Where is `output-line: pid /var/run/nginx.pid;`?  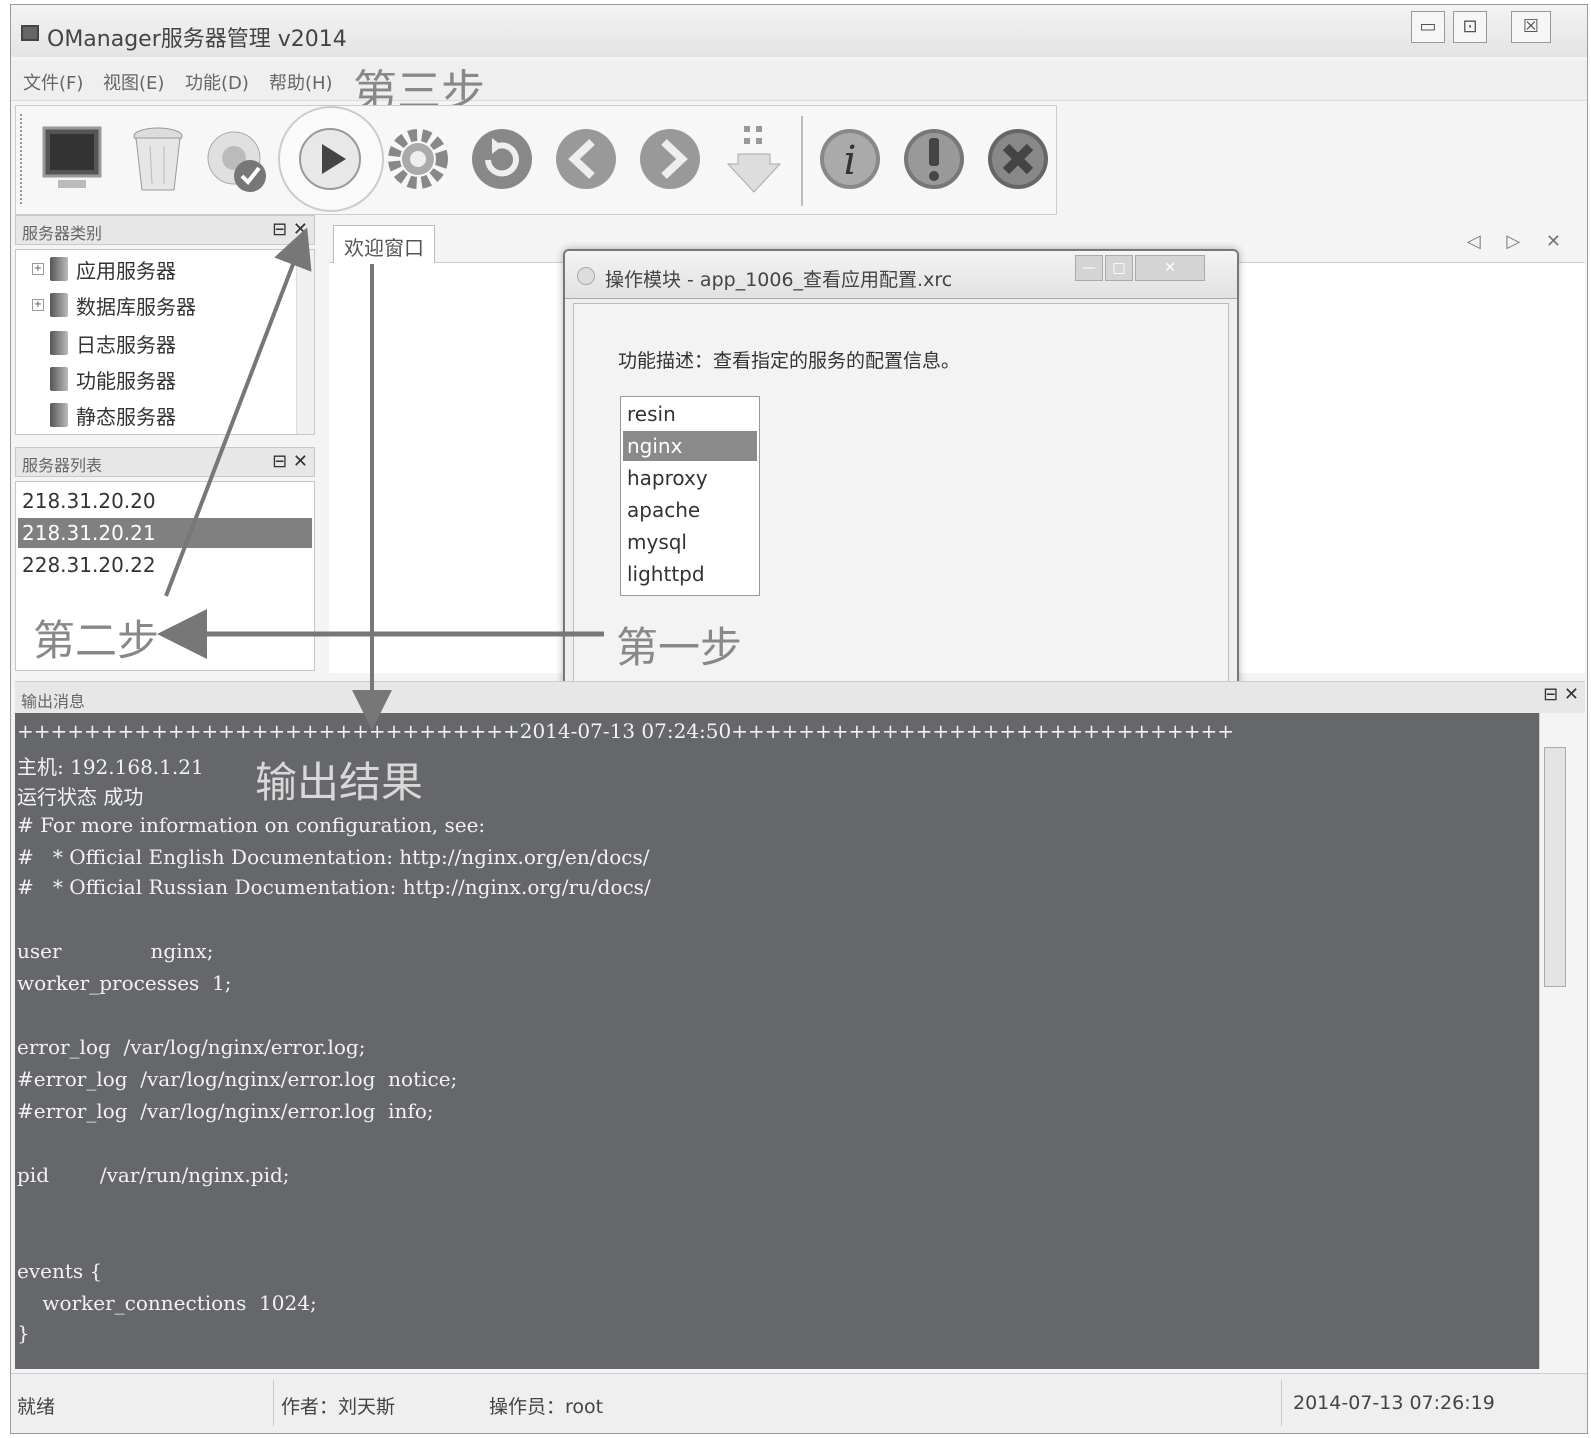
output-line: pid /var/run/nginx.pid; is located at coordinates (153, 1175).